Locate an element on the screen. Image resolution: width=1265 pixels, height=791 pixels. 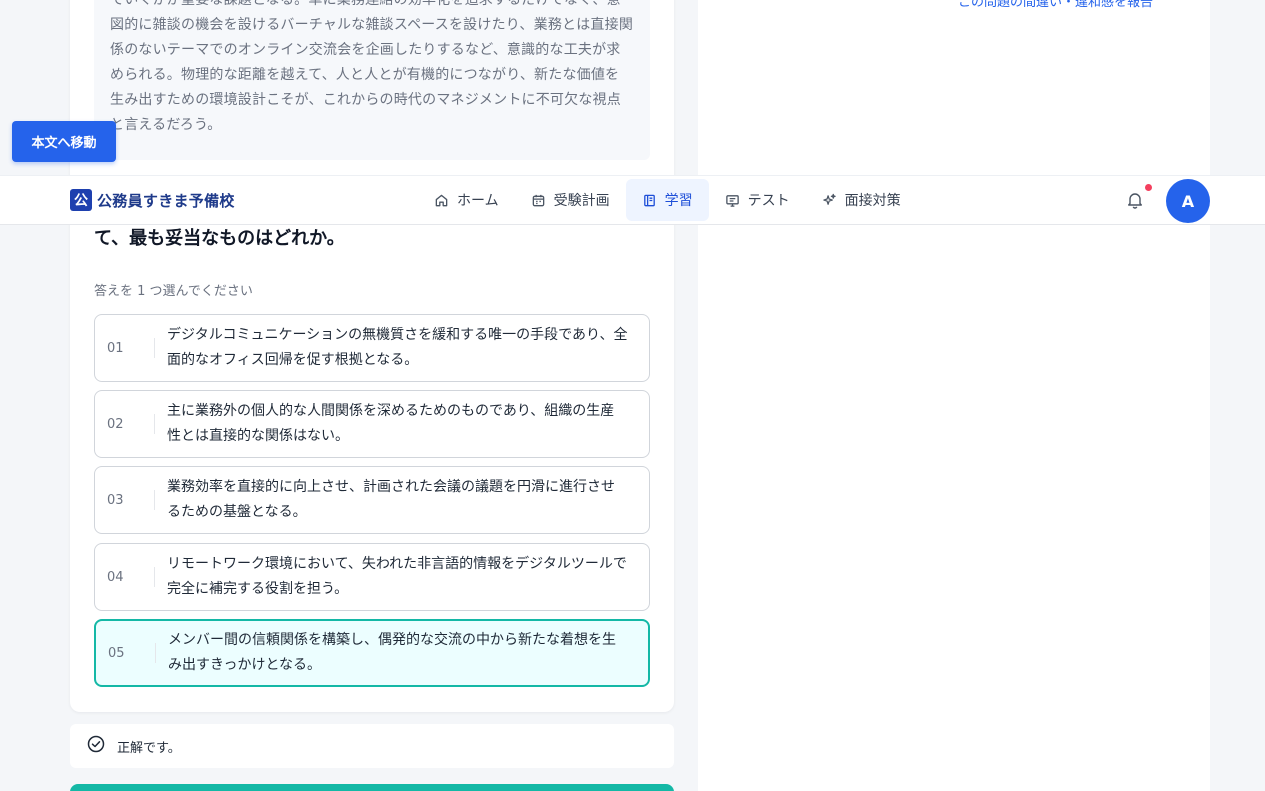
option-line: るための基盤となる。 is located at coordinates (237, 512).